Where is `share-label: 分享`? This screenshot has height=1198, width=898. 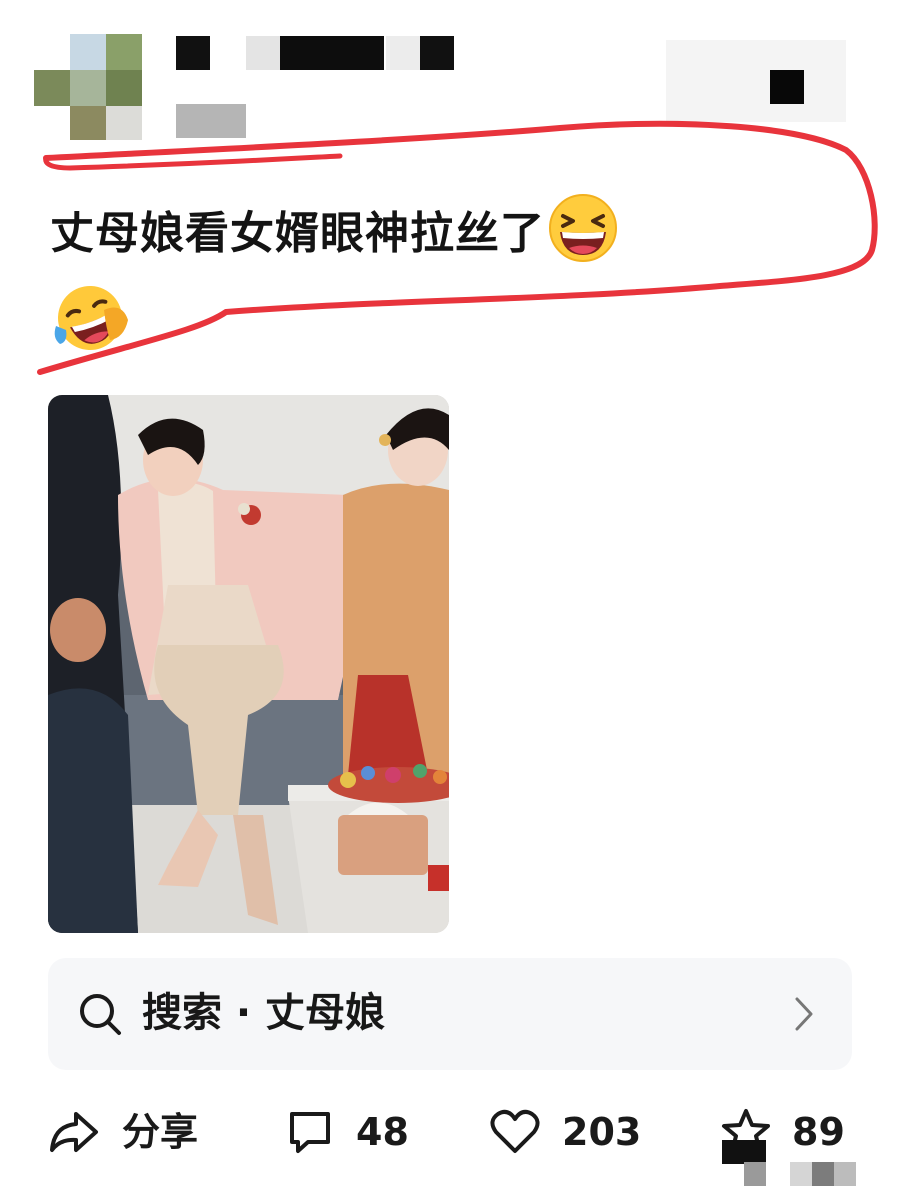
share-label: 分享 is located at coordinates (160, 1132).